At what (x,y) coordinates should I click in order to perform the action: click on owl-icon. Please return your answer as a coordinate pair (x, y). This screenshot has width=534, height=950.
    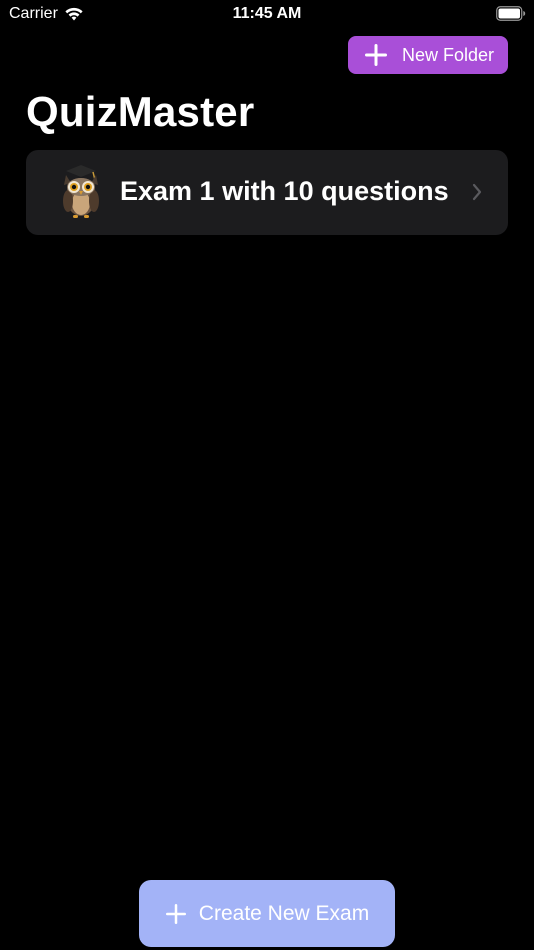
    Looking at the image, I should click on (81, 191).